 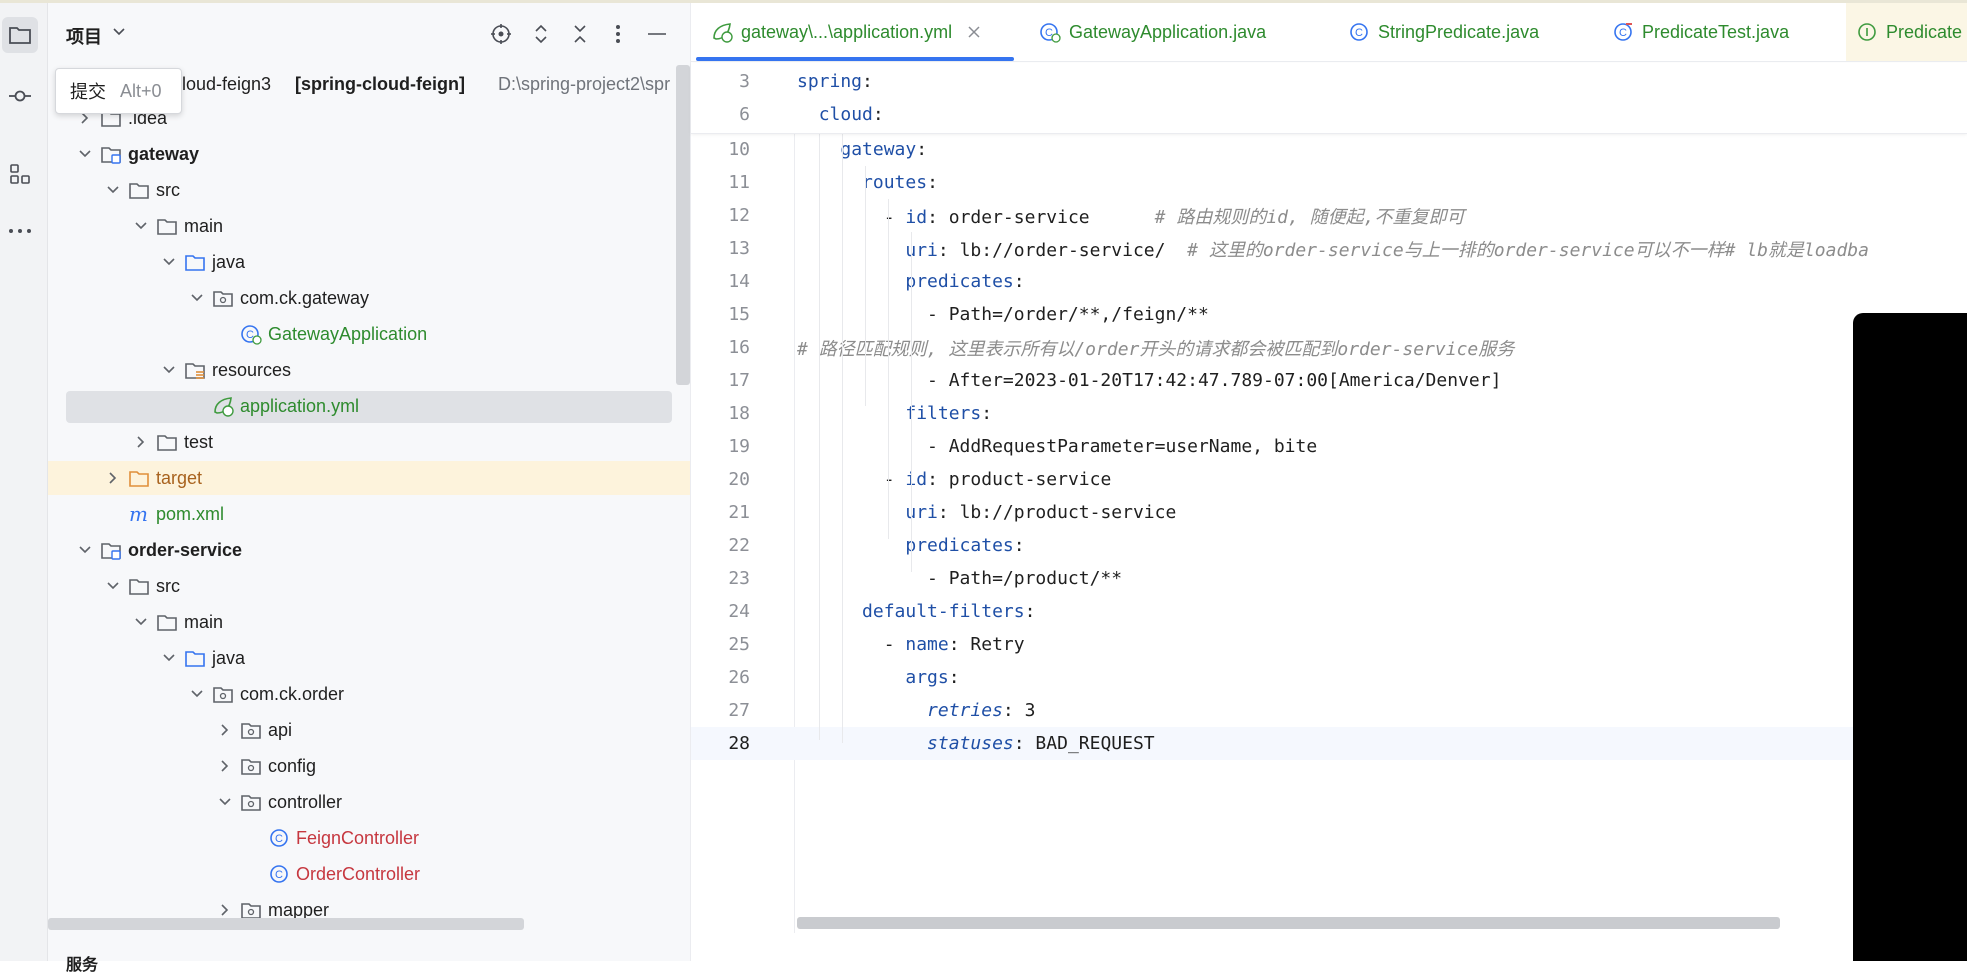 What do you see at coordinates (1329, 149) in the screenshot?
I see `code-line: 10 gateway:` at bounding box center [1329, 149].